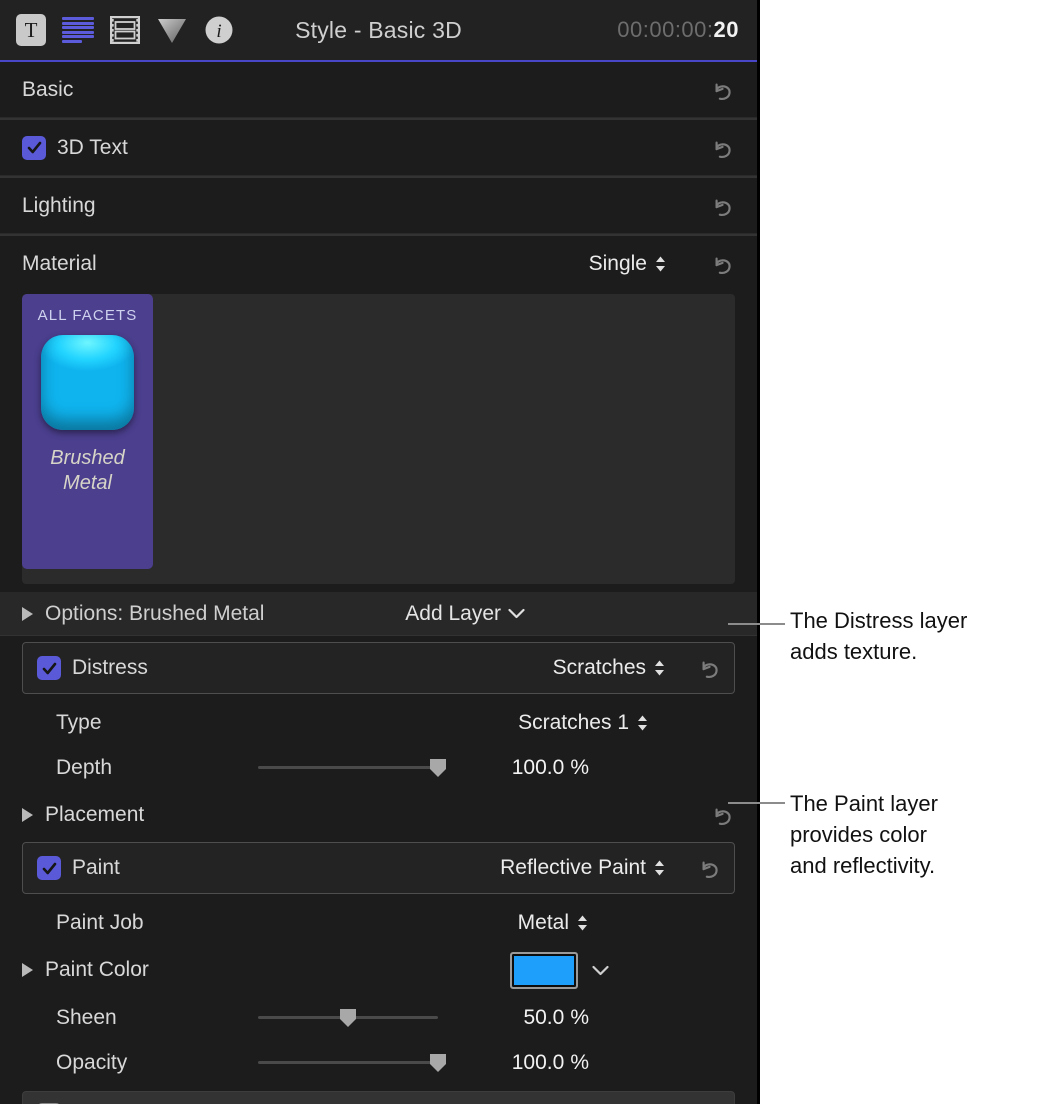  I want to click on row-finish: Finish Brushed, so click(378, 1097).